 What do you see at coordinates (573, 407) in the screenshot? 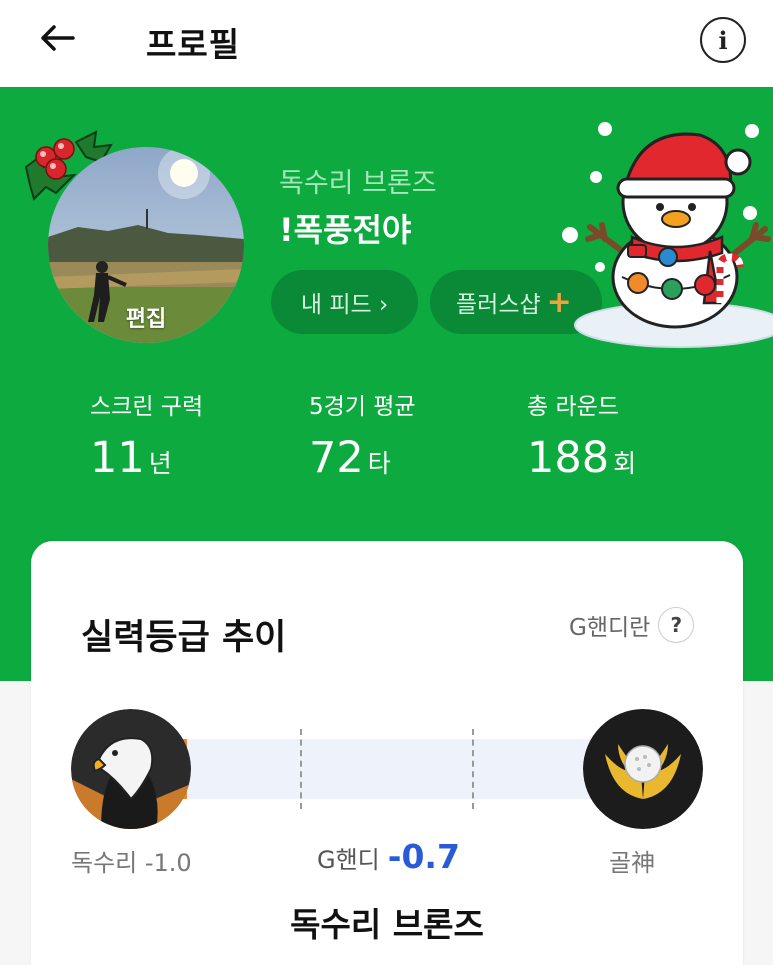
I see `stat-label: 총 라운드` at bounding box center [573, 407].